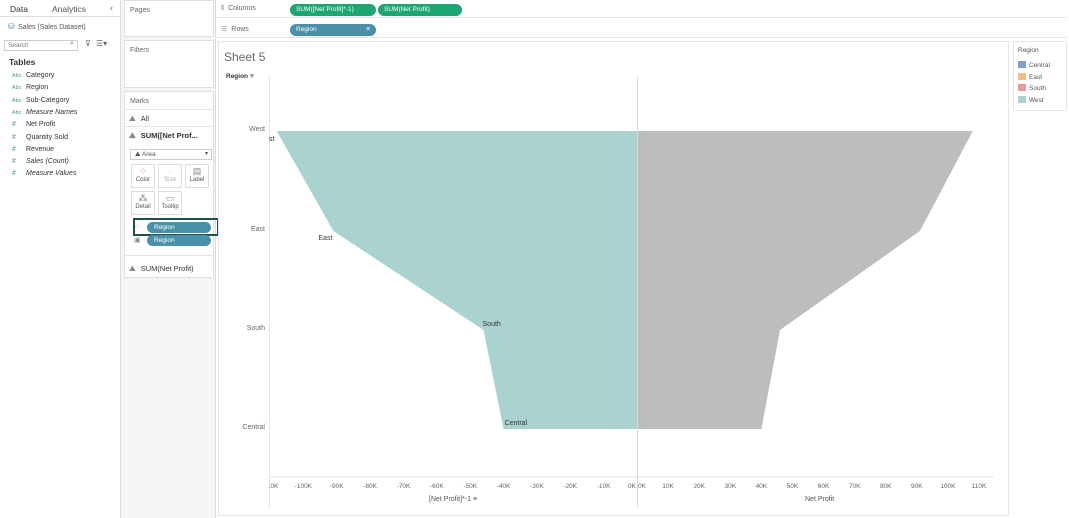 The height and width of the screenshot is (518, 1069). What do you see at coordinates (52, 112) in the screenshot?
I see `field-name: Measure Names` at bounding box center [52, 112].